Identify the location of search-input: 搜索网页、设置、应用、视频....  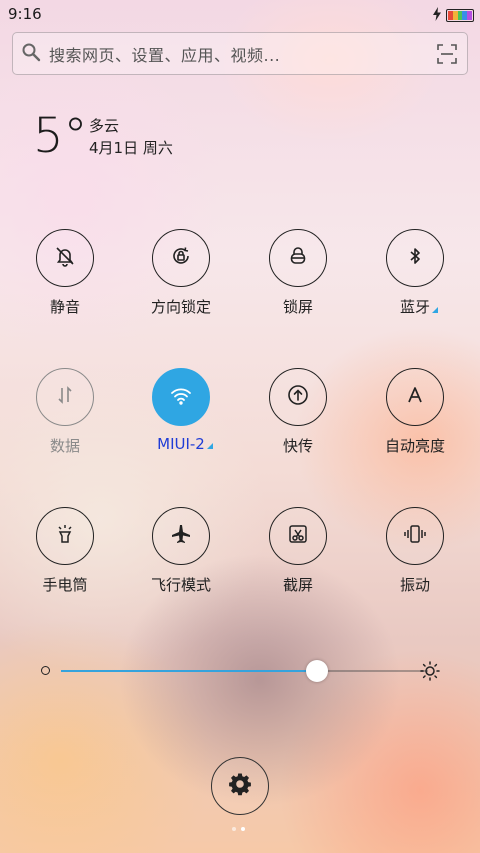
(164, 54).